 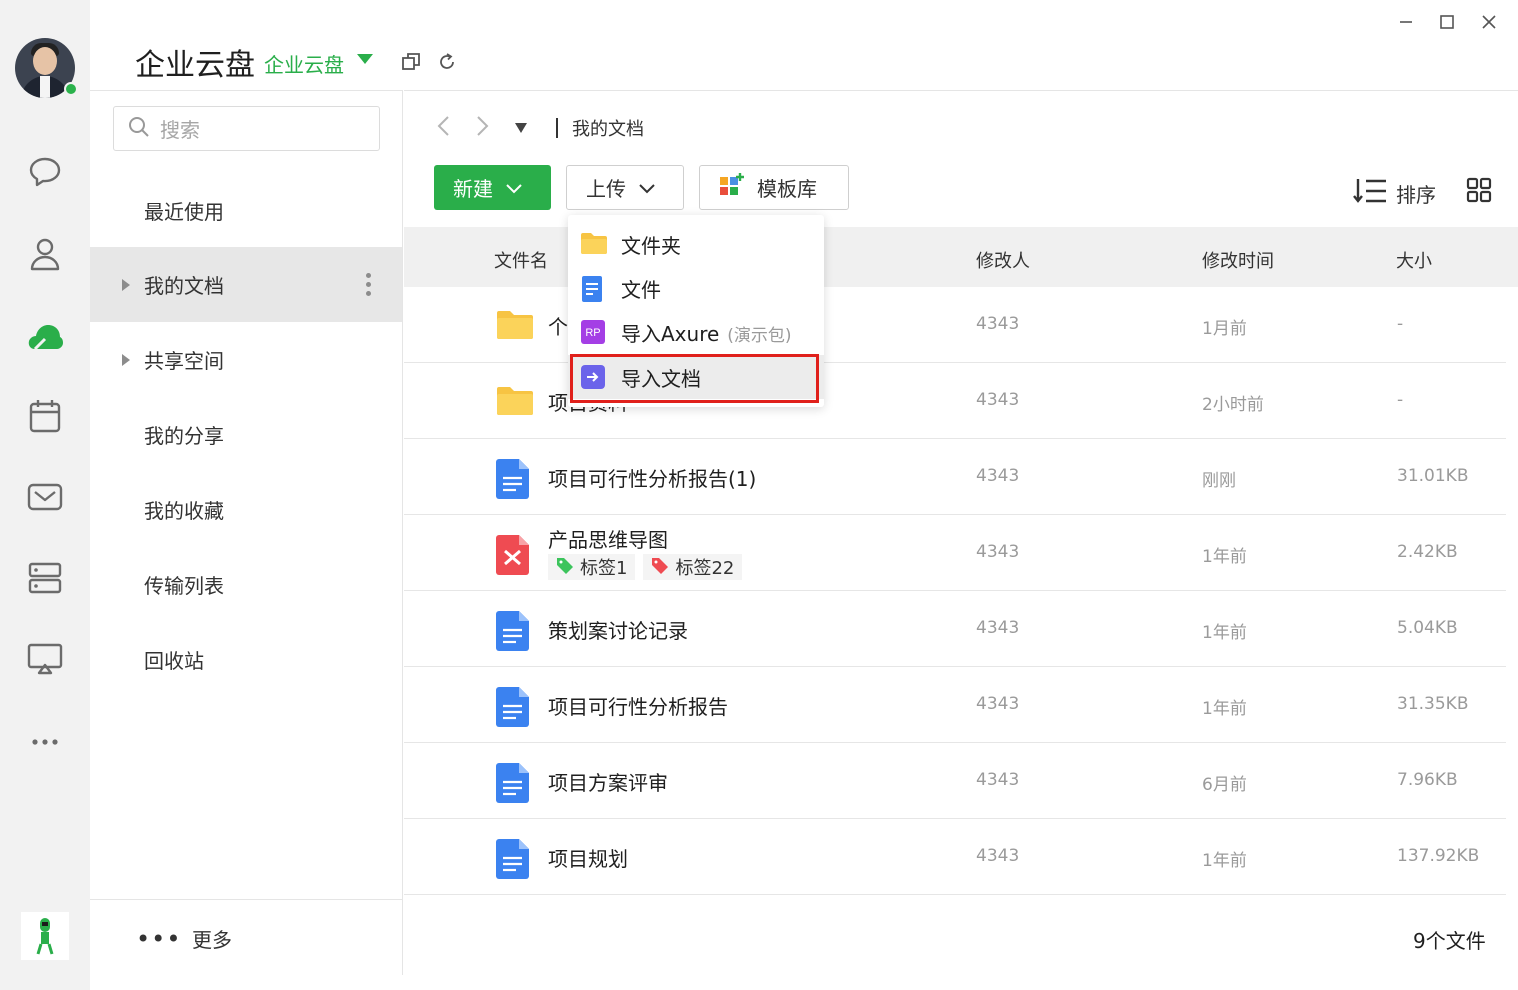 I want to click on mindmap-icon, so click(x=514, y=555).